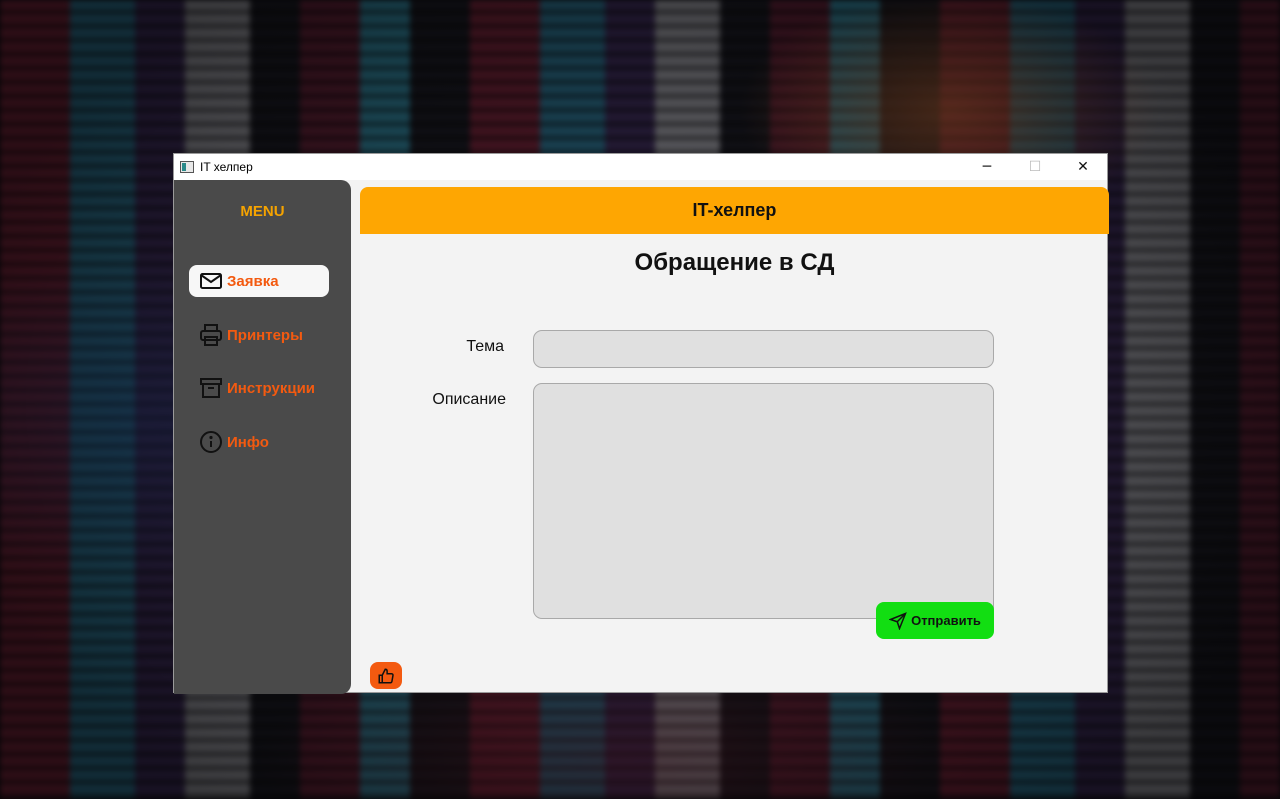 This screenshot has height=799, width=1280. Describe the element at coordinates (262, 211) in the screenshot. I see `menu-title: MENU` at that location.